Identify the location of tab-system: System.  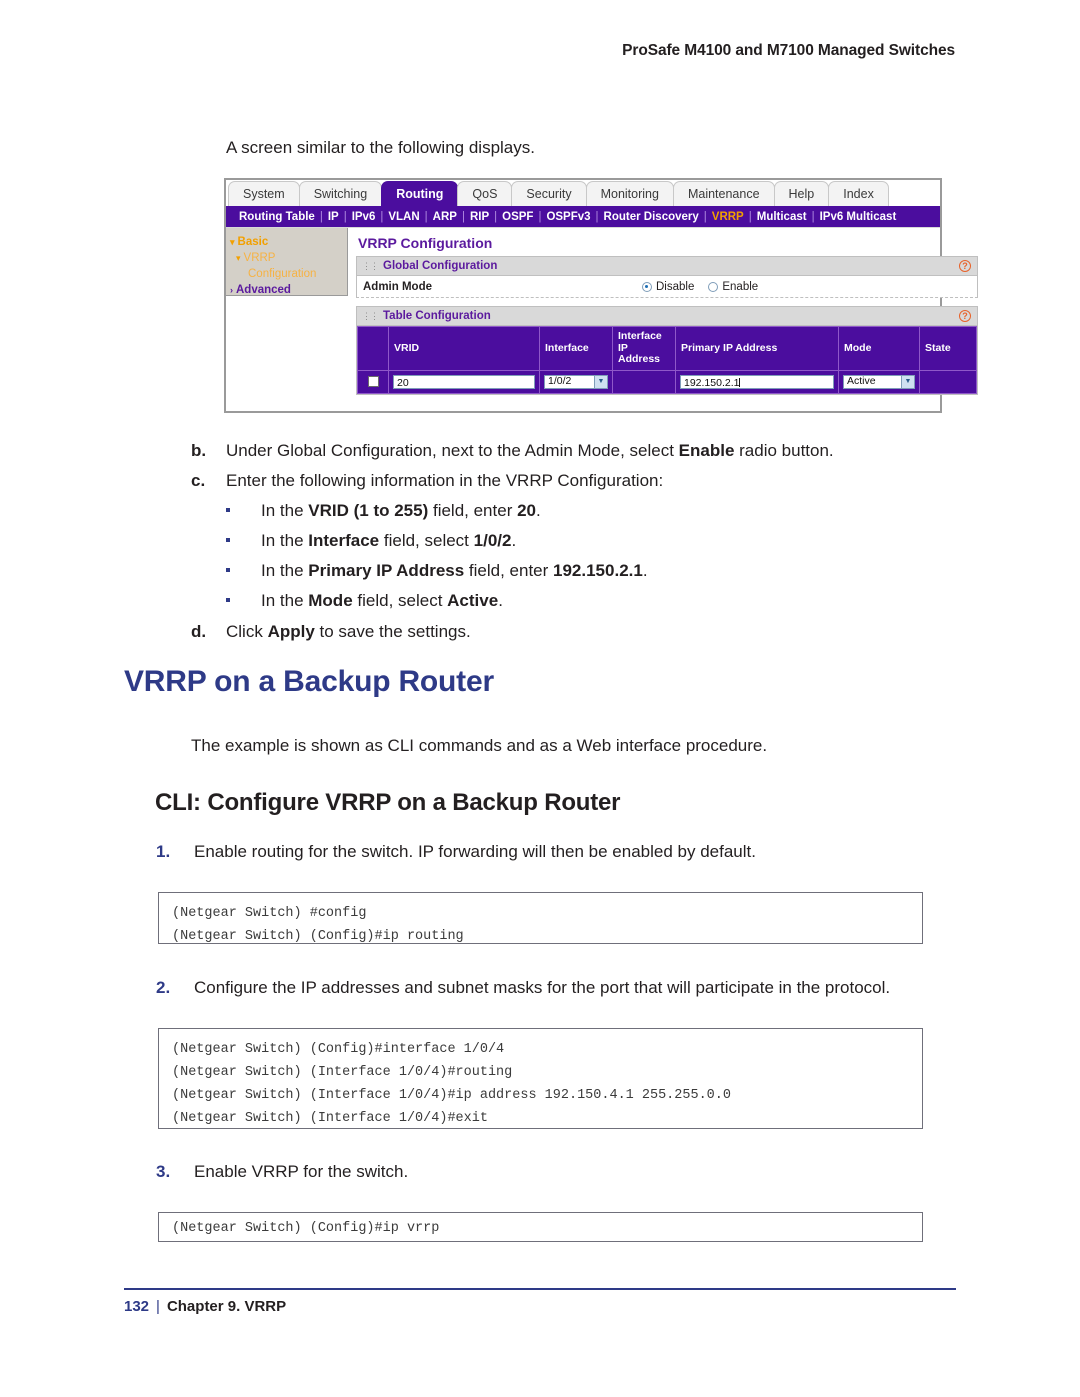
(264, 193).